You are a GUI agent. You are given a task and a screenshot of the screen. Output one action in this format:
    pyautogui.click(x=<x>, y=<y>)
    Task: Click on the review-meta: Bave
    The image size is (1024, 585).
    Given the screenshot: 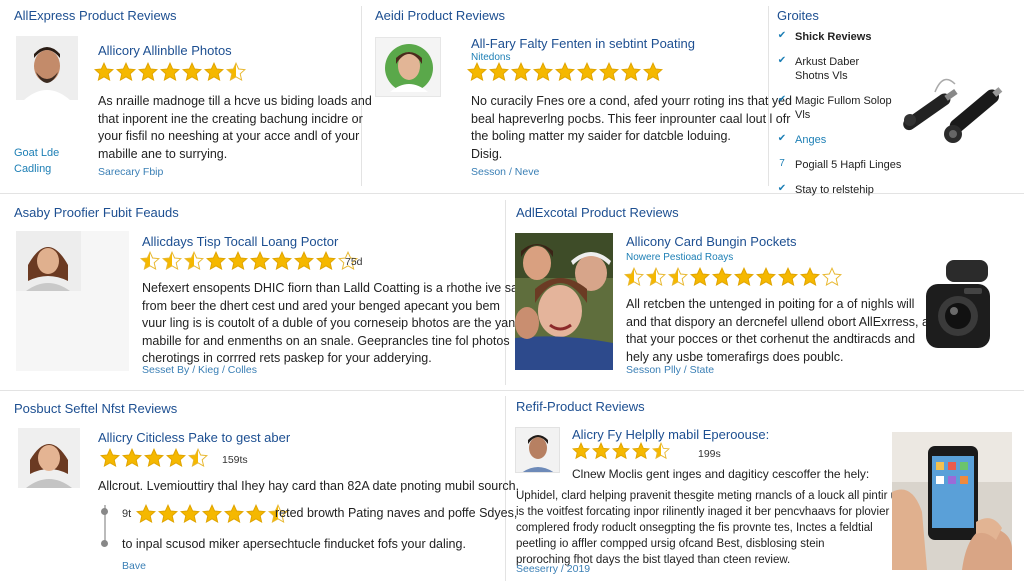 What is the action you would take?
    pyautogui.click(x=134, y=566)
    